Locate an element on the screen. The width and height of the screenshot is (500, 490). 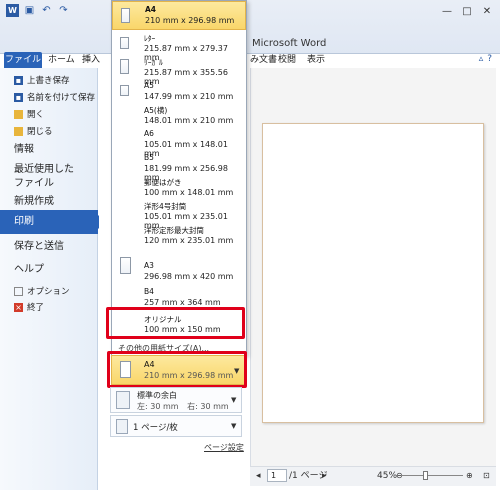
word-icon: W is located at coordinates (12, 10).